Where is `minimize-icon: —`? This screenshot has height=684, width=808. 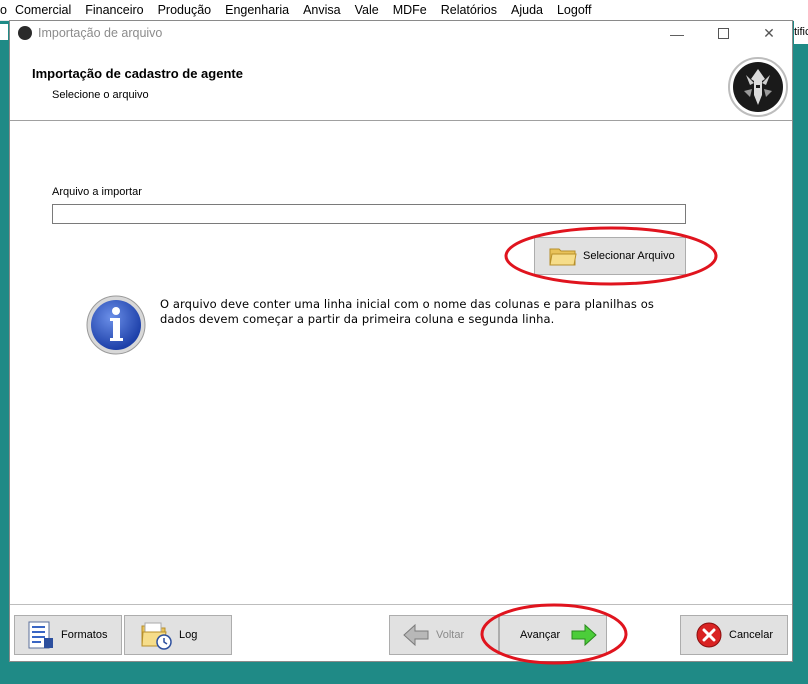
minimize-icon: — is located at coordinates (677, 33).